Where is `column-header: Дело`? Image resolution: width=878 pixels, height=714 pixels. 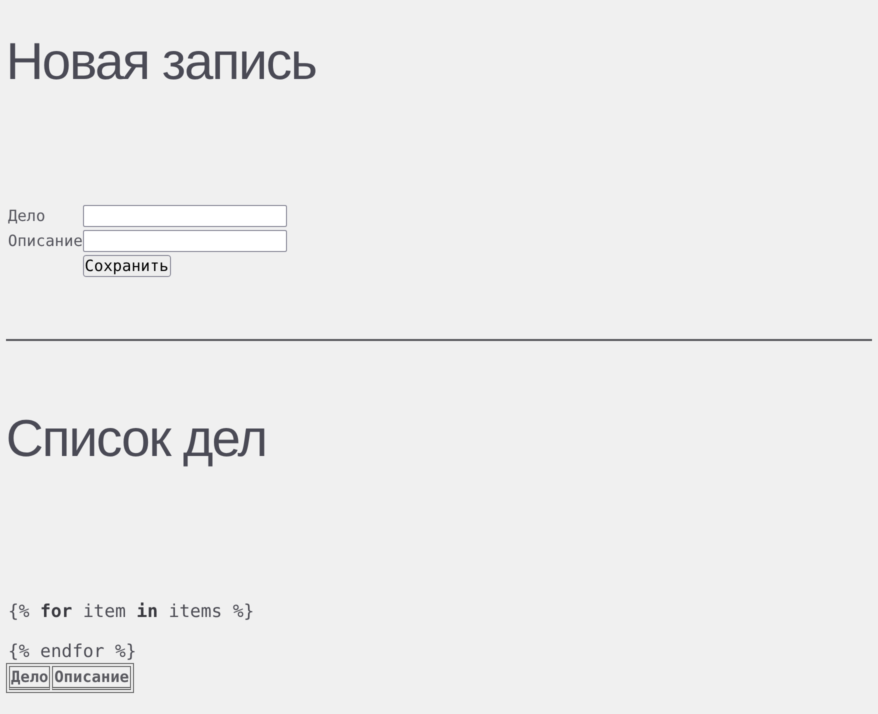 column-header: Дело is located at coordinates (29, 678).